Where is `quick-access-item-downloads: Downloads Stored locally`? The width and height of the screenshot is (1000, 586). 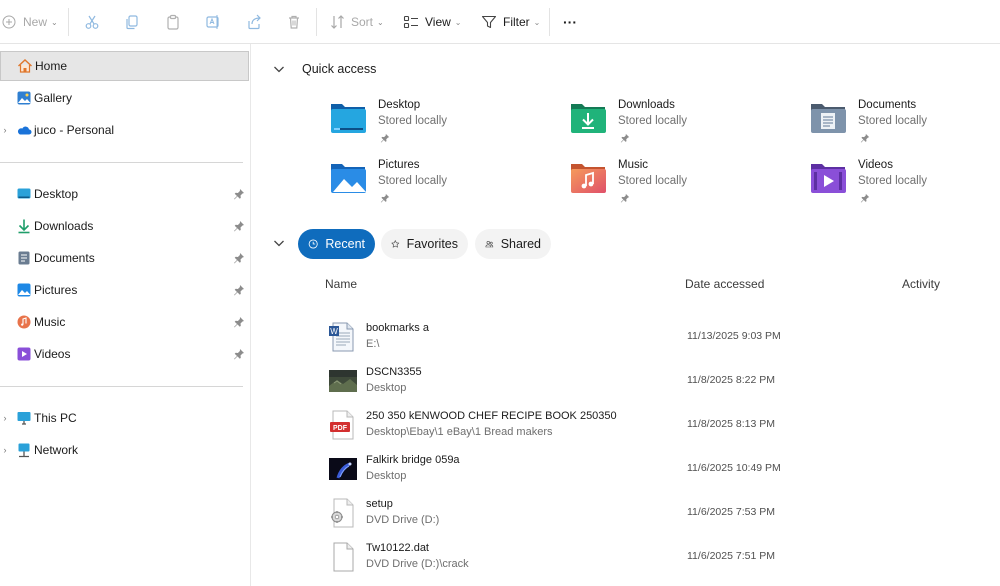
quick-access-item-downloads: Downloads Stored locally is located at coordinates (680, 127).